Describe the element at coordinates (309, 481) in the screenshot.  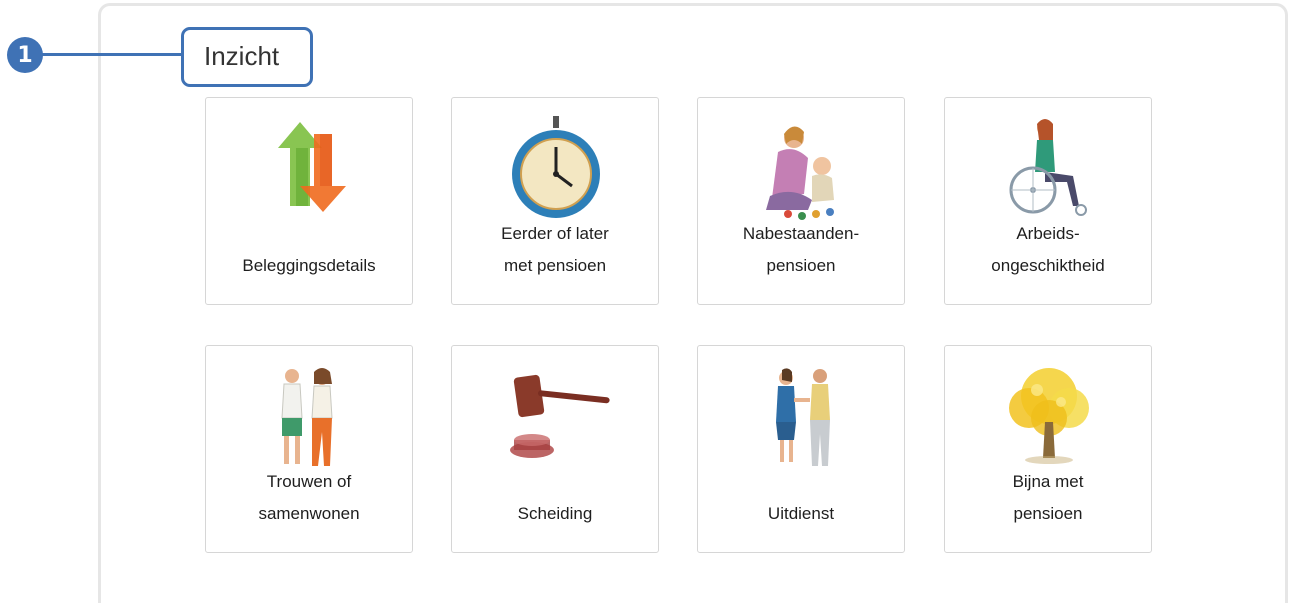
I see `tile-label-line1: Trouwen of` at that location.